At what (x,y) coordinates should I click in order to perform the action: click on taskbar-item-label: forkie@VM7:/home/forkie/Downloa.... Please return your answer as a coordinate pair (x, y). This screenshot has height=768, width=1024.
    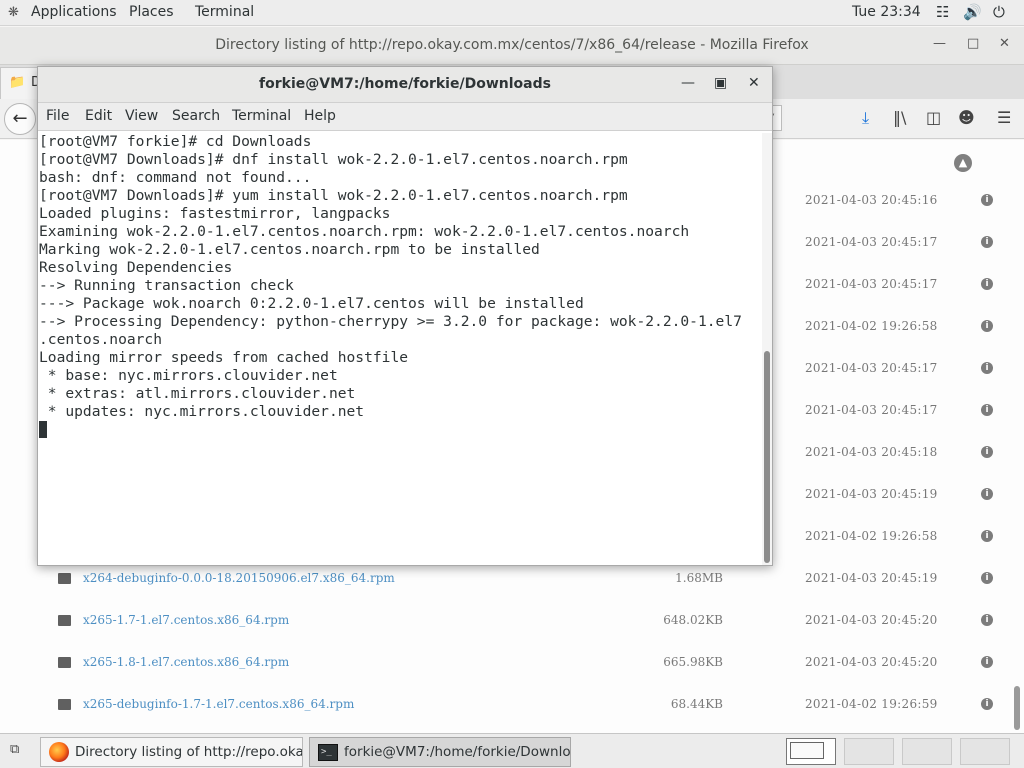
    Looking at the image, I should click on (457, 752).